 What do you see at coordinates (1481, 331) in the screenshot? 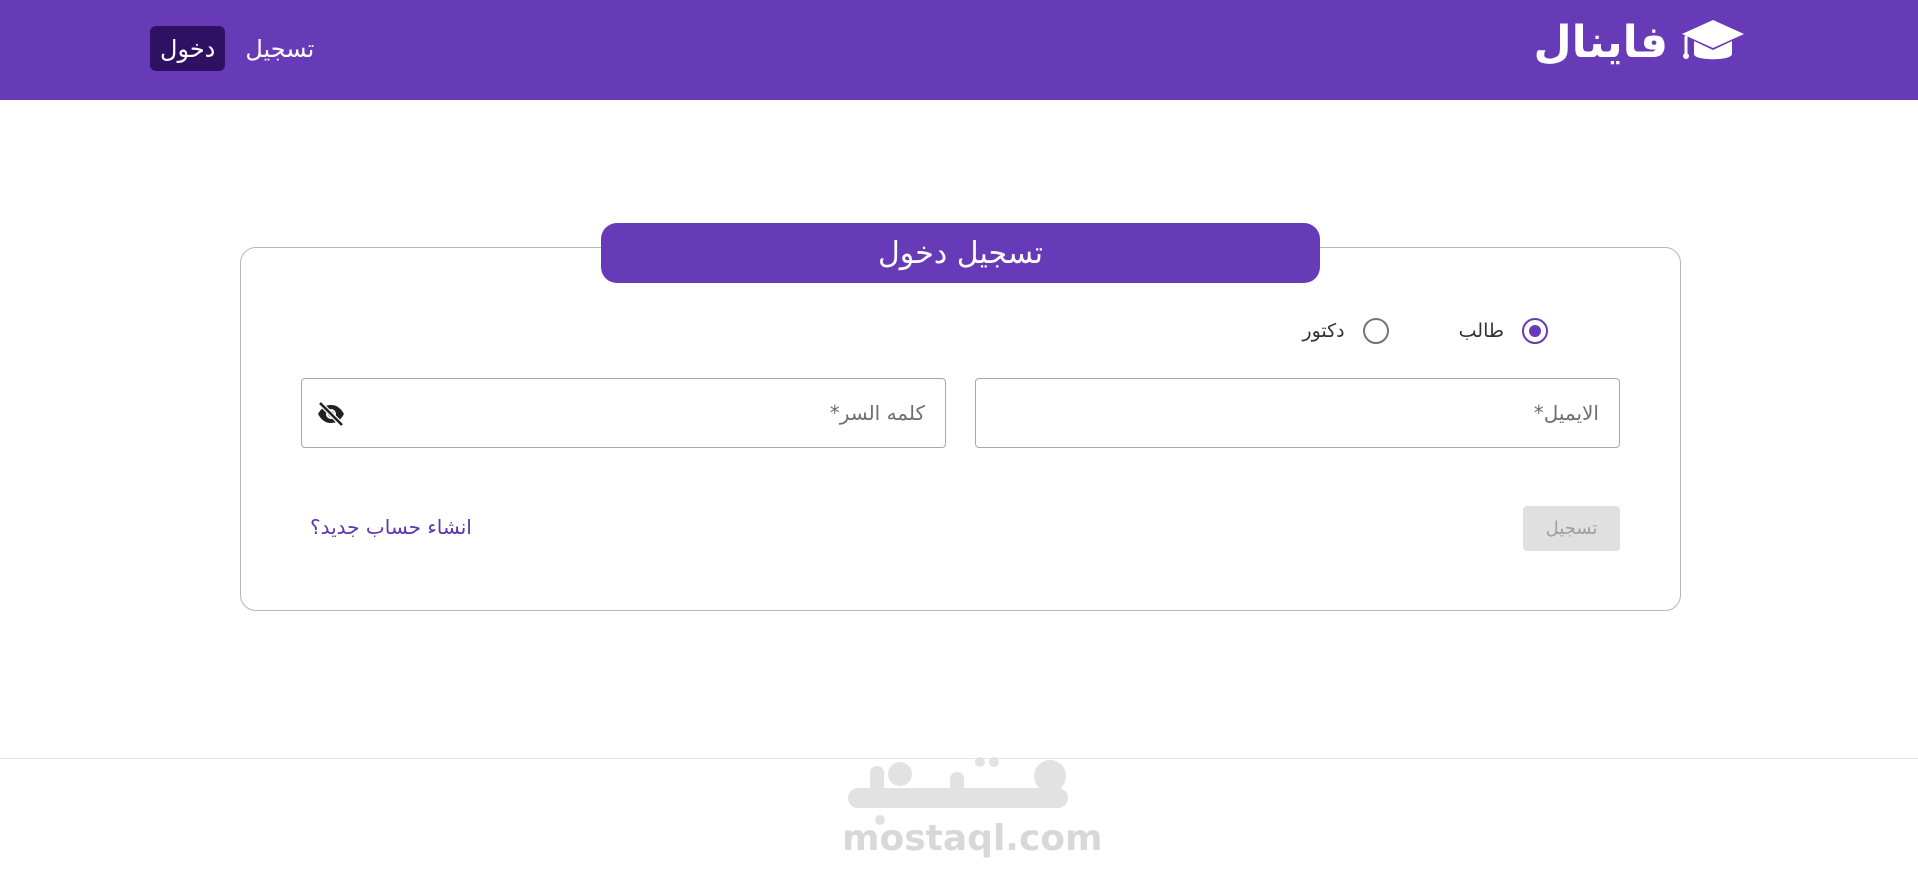
I see `radio-student-label: طالب` at bounding box center [1481, 331].